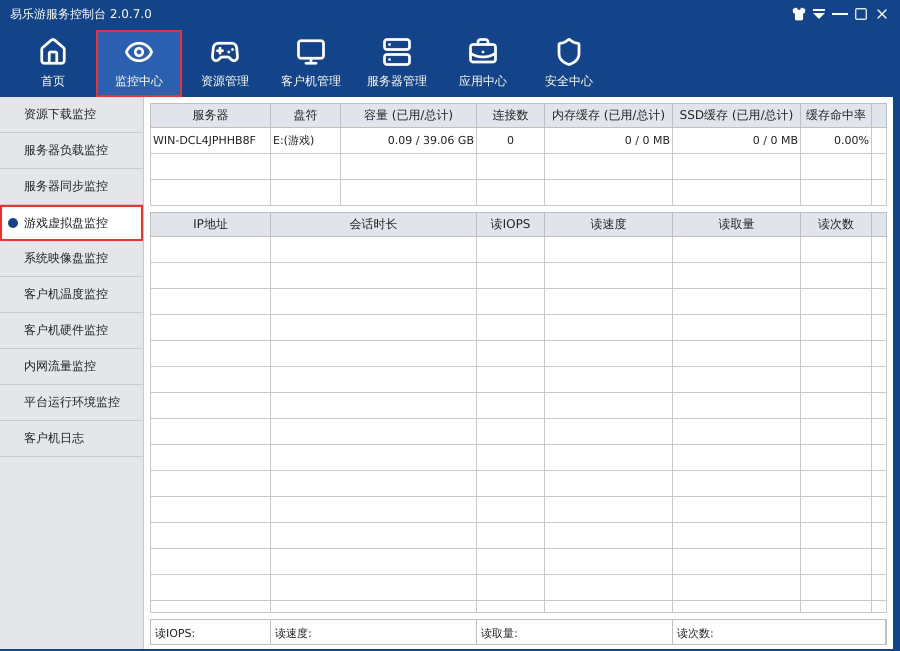  Describe the element at coordinates (836, 224) in the screenshot. I see `column-header: 读次数` at that location.